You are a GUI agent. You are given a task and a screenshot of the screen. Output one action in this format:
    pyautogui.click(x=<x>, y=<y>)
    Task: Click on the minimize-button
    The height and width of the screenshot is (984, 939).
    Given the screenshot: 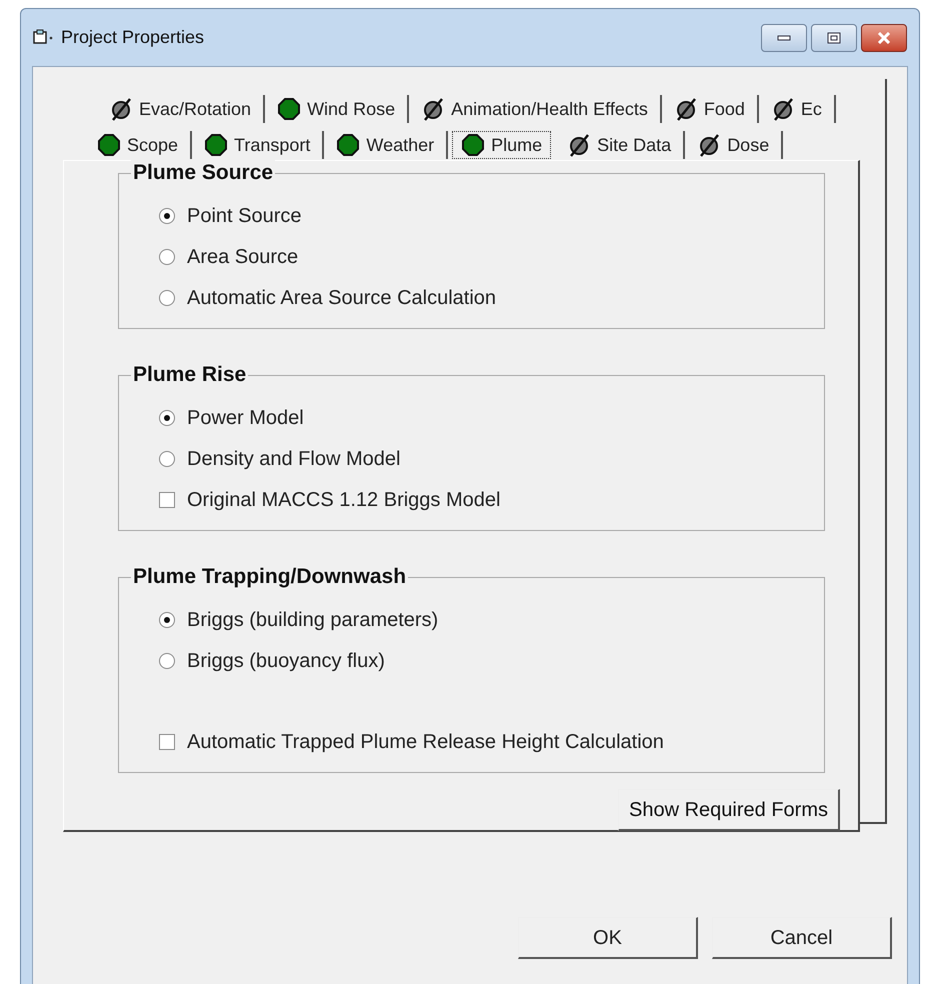 What is the action you would take?
    pyautogui.click(x=784, y=38)
    